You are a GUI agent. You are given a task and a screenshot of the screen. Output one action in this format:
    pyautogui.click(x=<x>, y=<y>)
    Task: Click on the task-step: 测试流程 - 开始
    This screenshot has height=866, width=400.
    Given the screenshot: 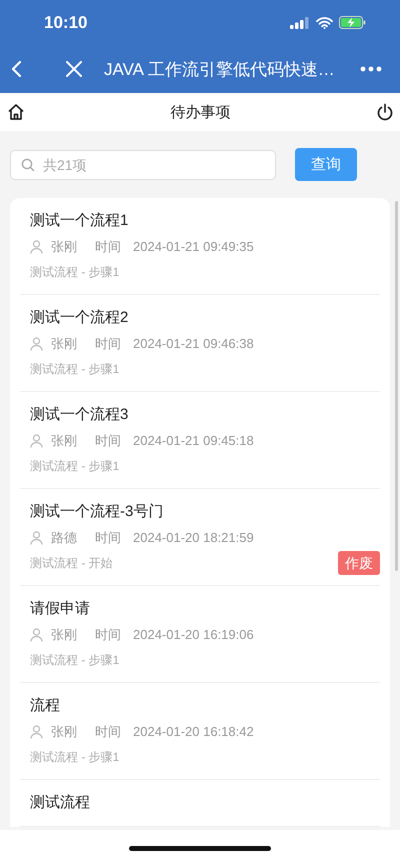 What is the action you would take?
    pyautogui.click(x=71, y=562)
    